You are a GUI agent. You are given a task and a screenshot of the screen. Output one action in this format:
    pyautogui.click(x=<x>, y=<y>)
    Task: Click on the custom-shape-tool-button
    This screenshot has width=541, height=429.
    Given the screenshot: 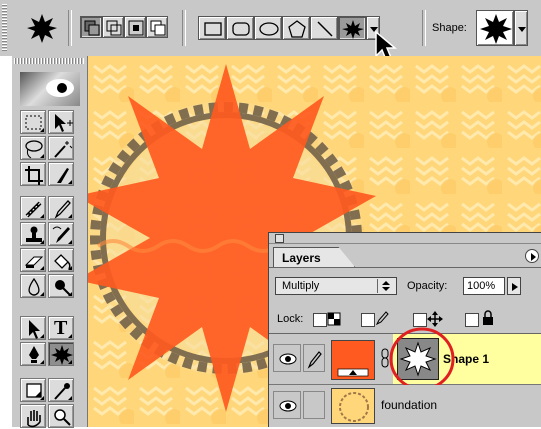 What is the action you would take?
    pyautogui.click(x=352, y=28)
    